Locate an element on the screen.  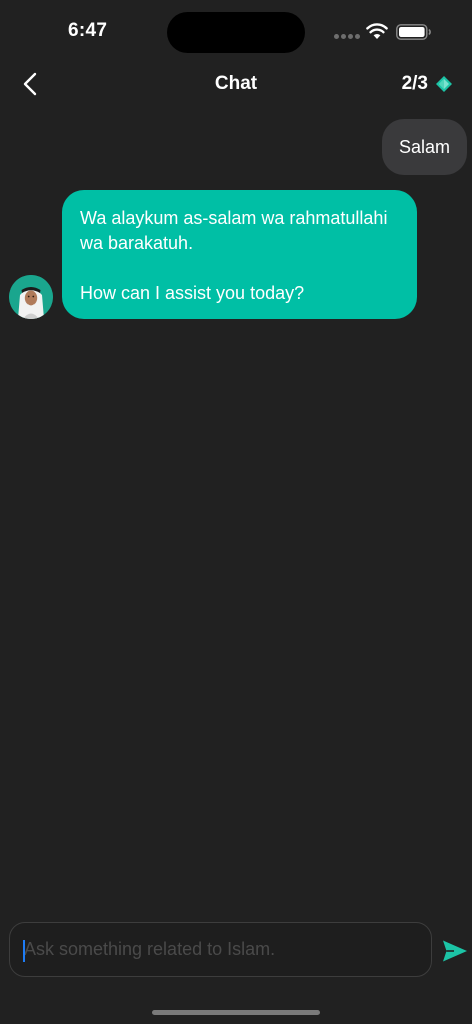
wifi-icon is located at coordinates (377, 31).